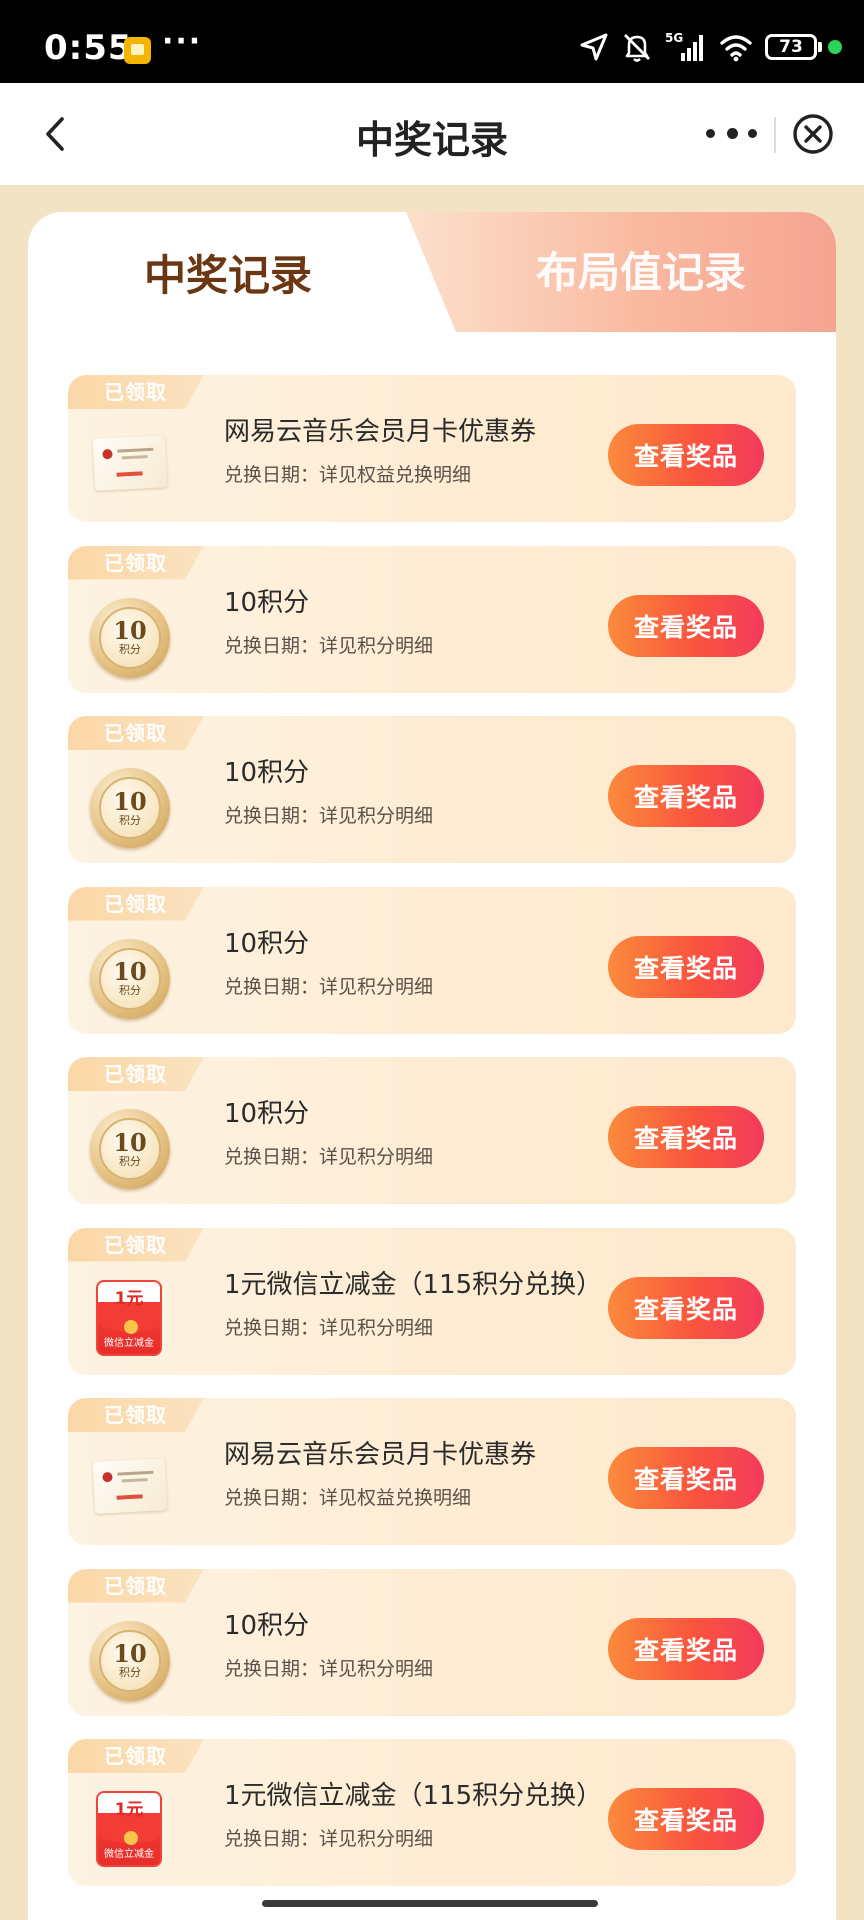  What do you see at coordinates (674, 38) in the screenshot?
I see `network-type-label: 5G` at bounding box center [674, 38].